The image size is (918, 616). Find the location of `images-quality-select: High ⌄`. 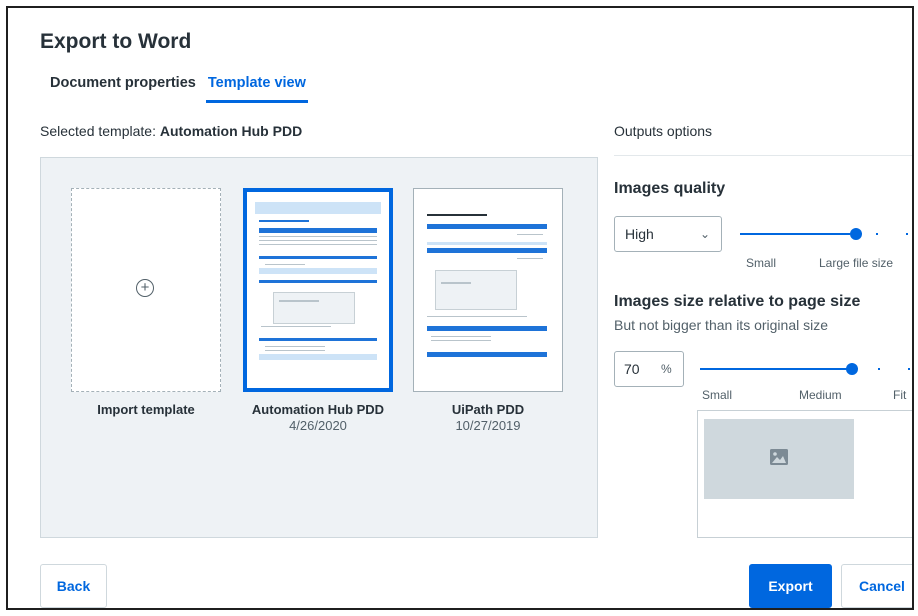

images-quality-select: High ⌄ is located at coordinates (668, 234).